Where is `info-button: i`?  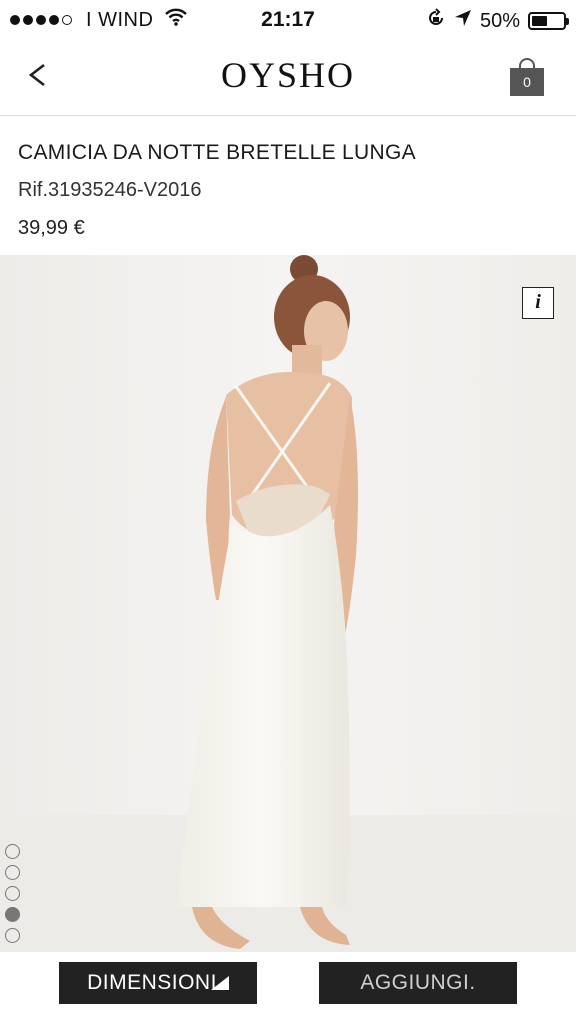
info-button: i is located at coordinates (538, 303).